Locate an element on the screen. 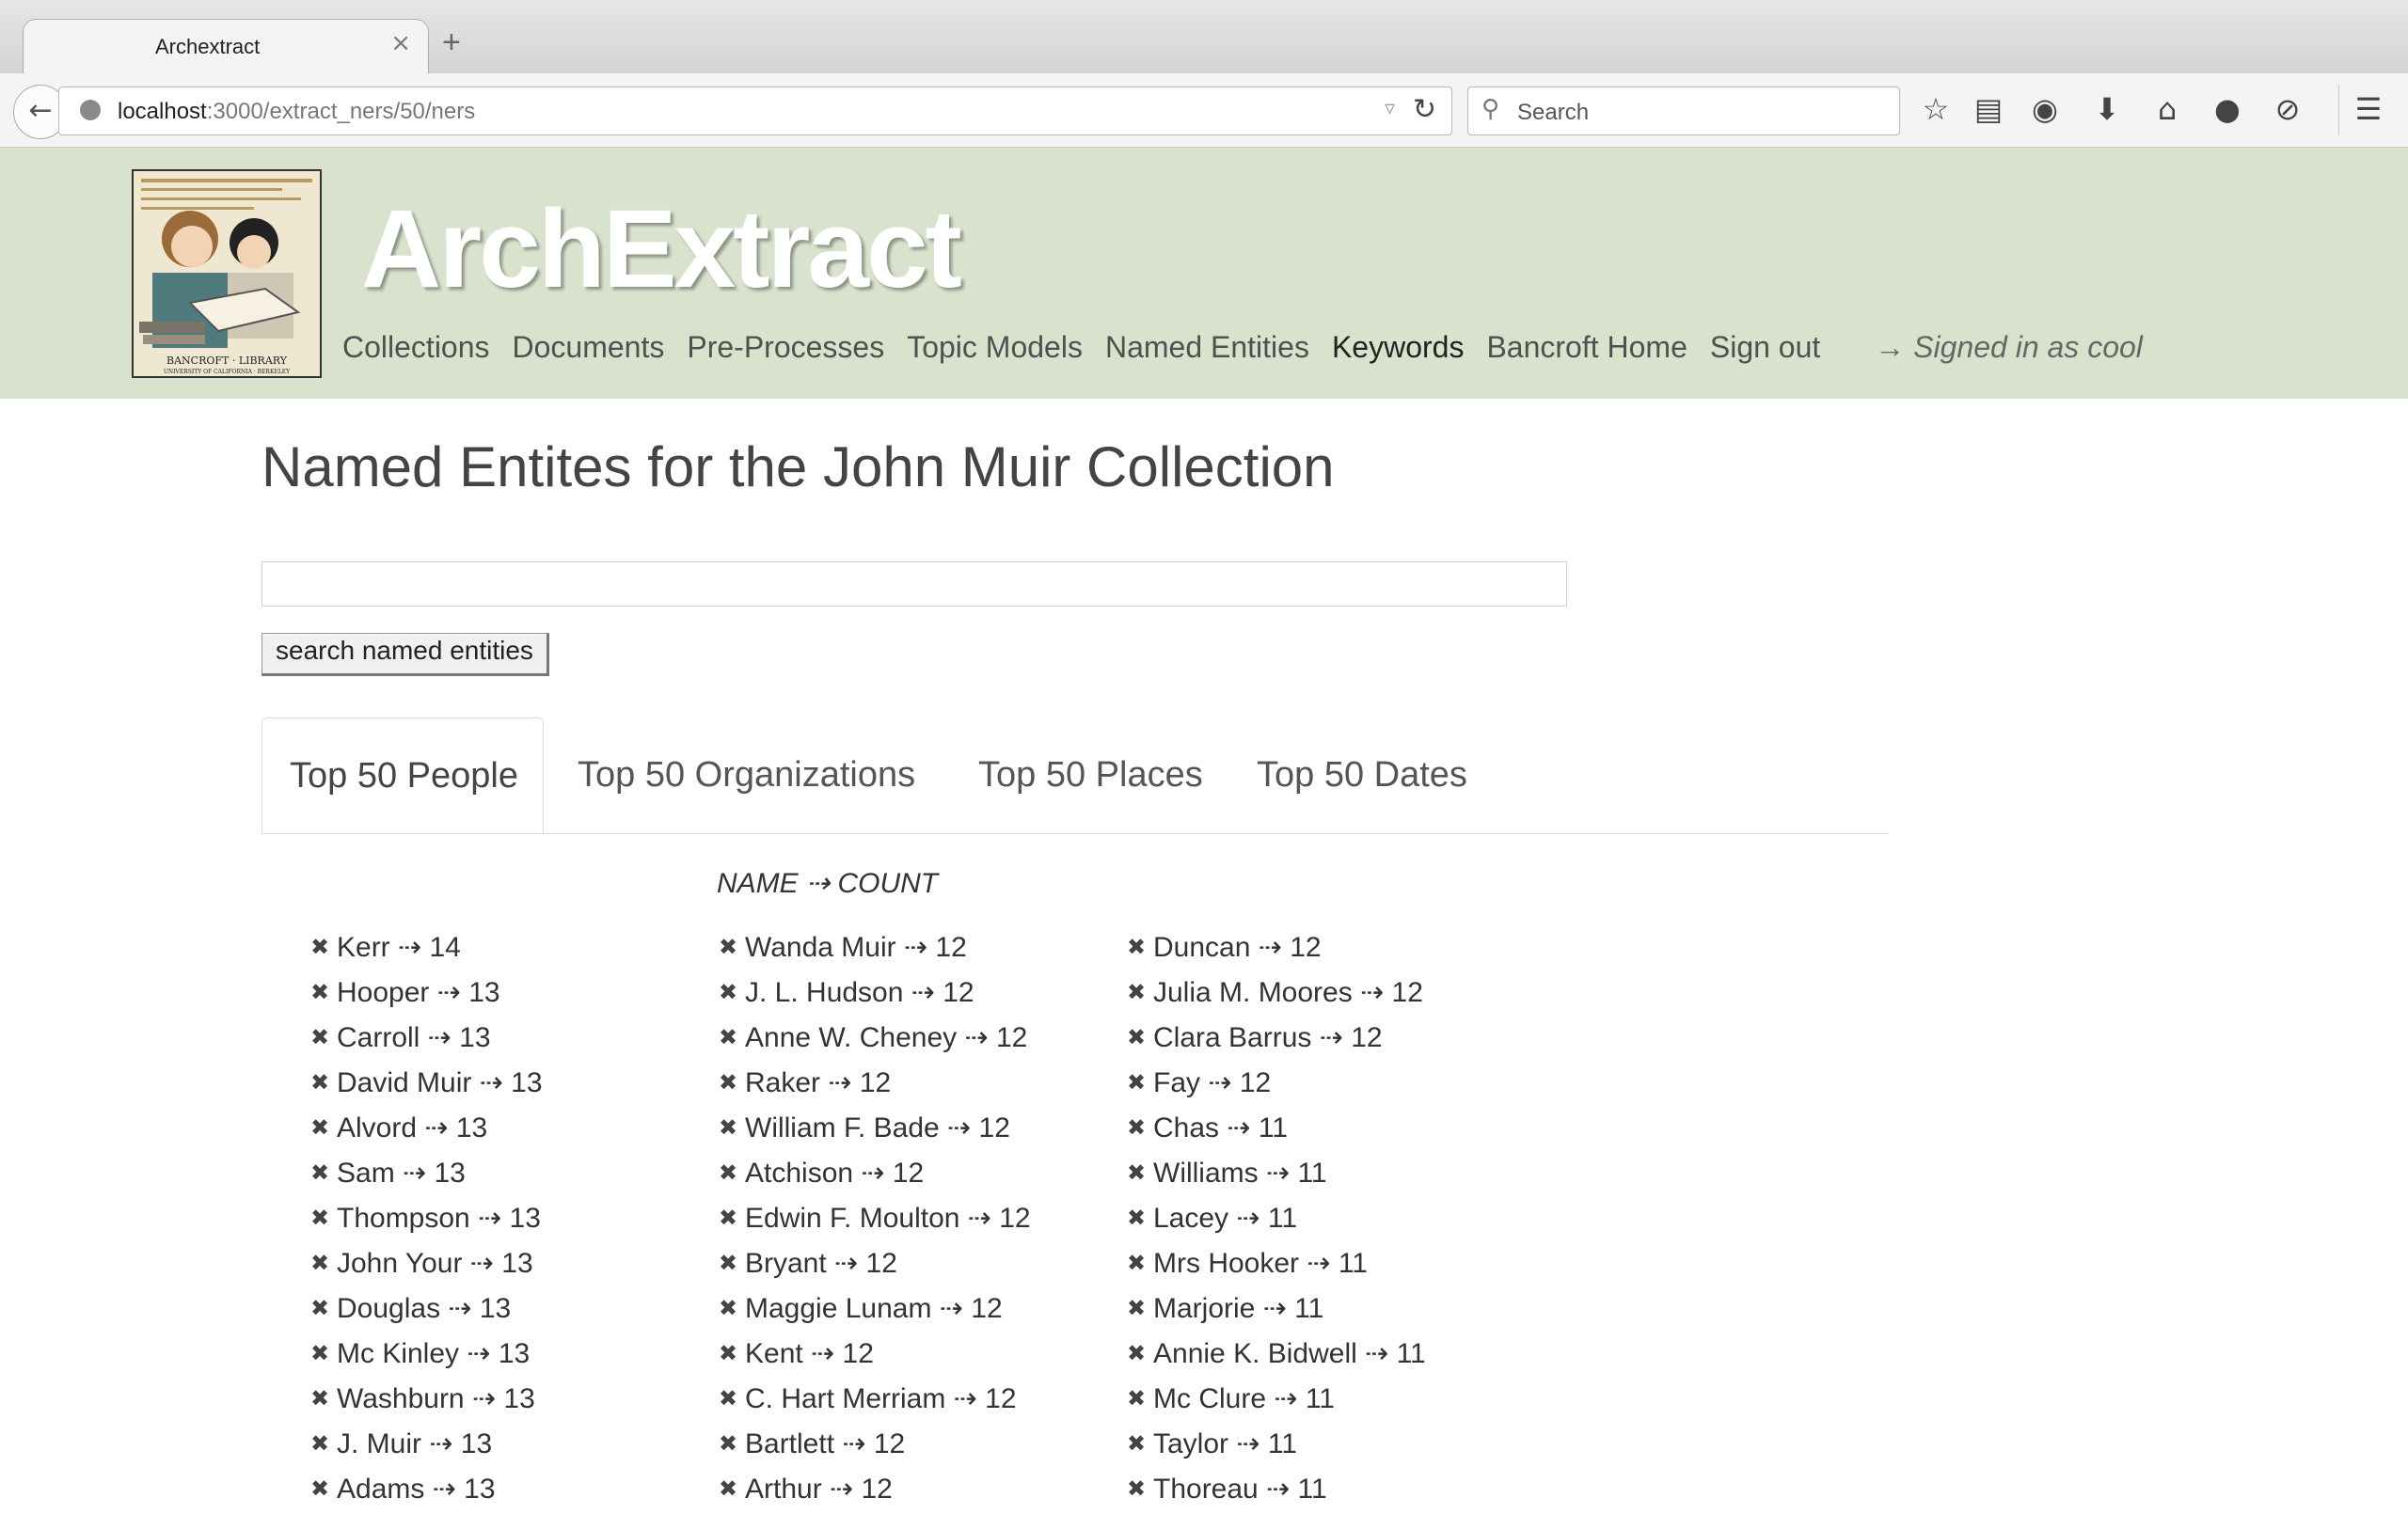 This screenshot has height=1514, width=2408. nav-pre-processes: Pre-Processes is located at coordinates (786, 348).